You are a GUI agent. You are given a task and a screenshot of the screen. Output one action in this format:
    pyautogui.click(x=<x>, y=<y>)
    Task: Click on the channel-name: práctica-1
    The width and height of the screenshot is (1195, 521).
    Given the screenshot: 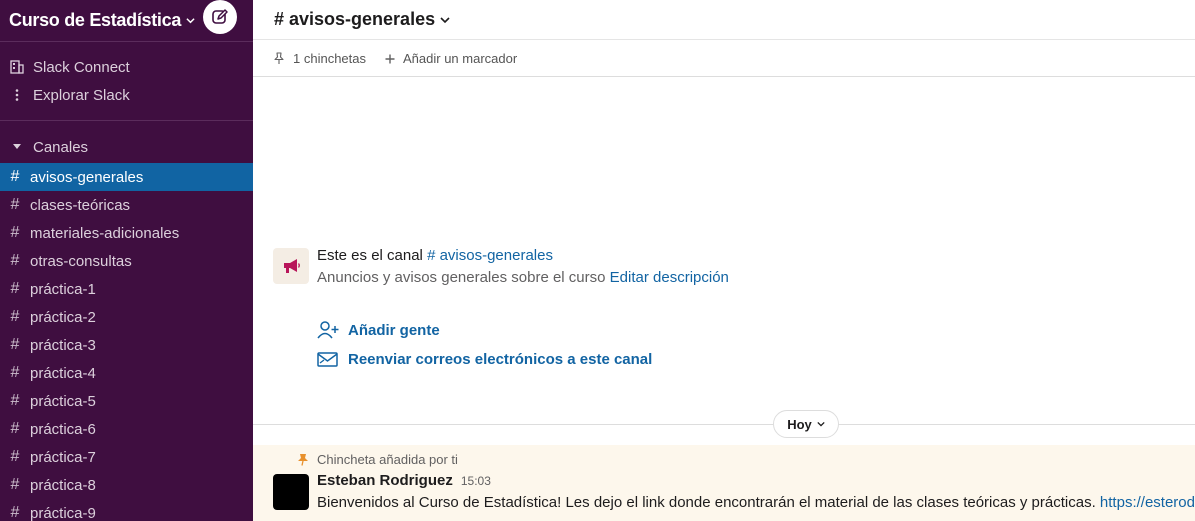 What is the action you would take?
    pyautogui.click(x=63, y=289)
    